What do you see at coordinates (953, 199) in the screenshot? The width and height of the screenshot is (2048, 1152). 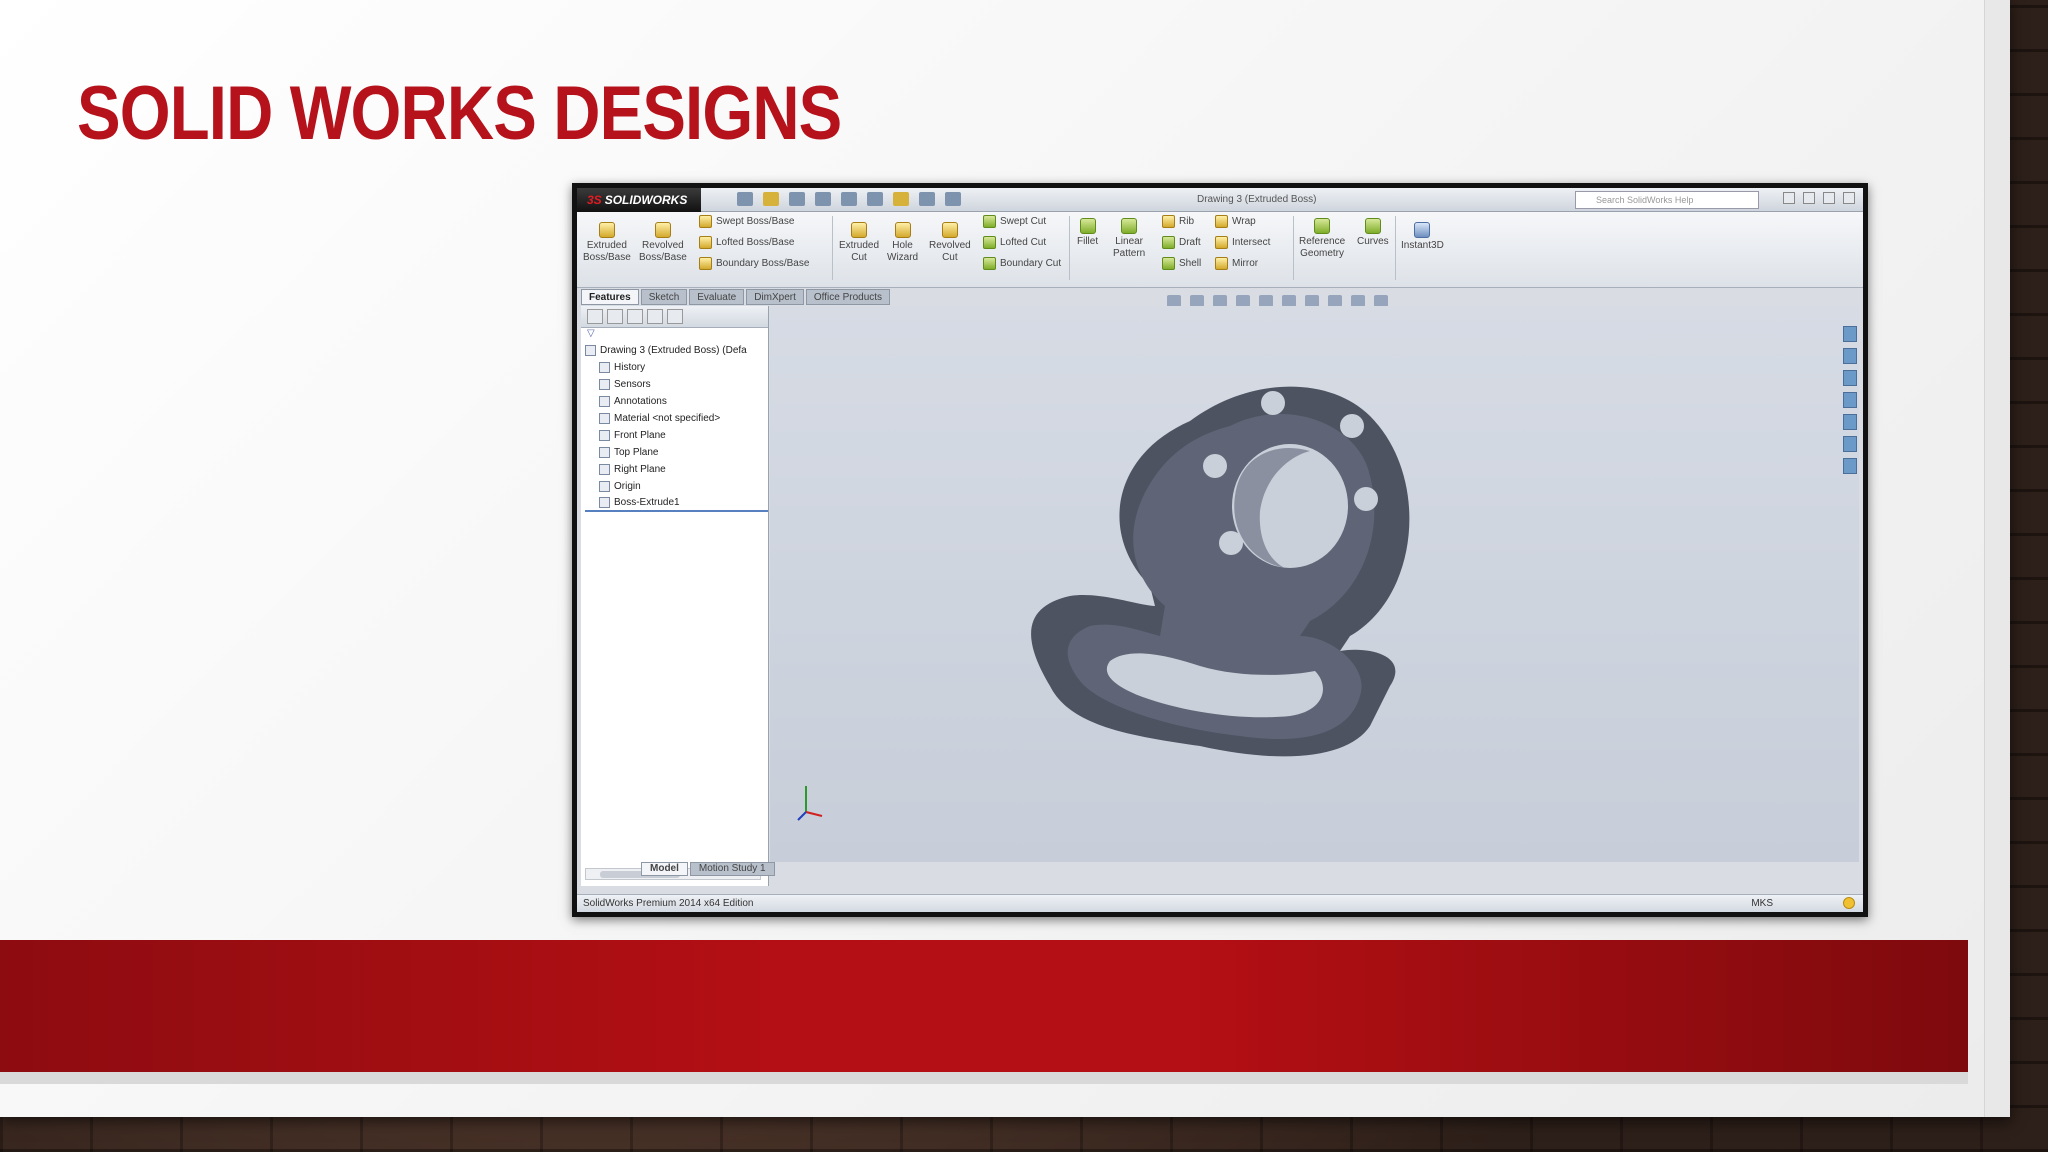 I see `options-icon` at bounding box center [953, 199].